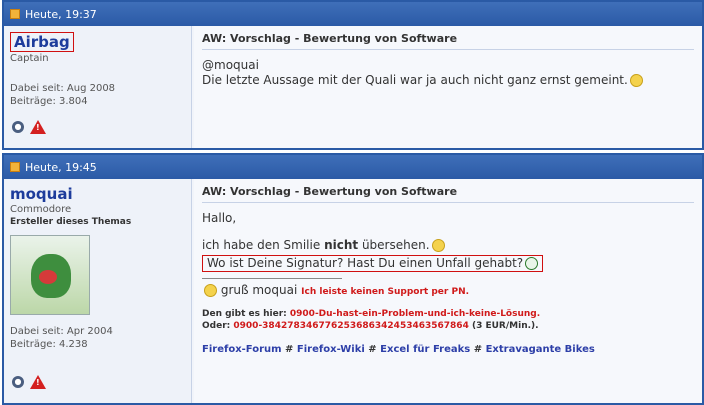  I want to click on post-header: Heute, 19:45, so click(353, 167).